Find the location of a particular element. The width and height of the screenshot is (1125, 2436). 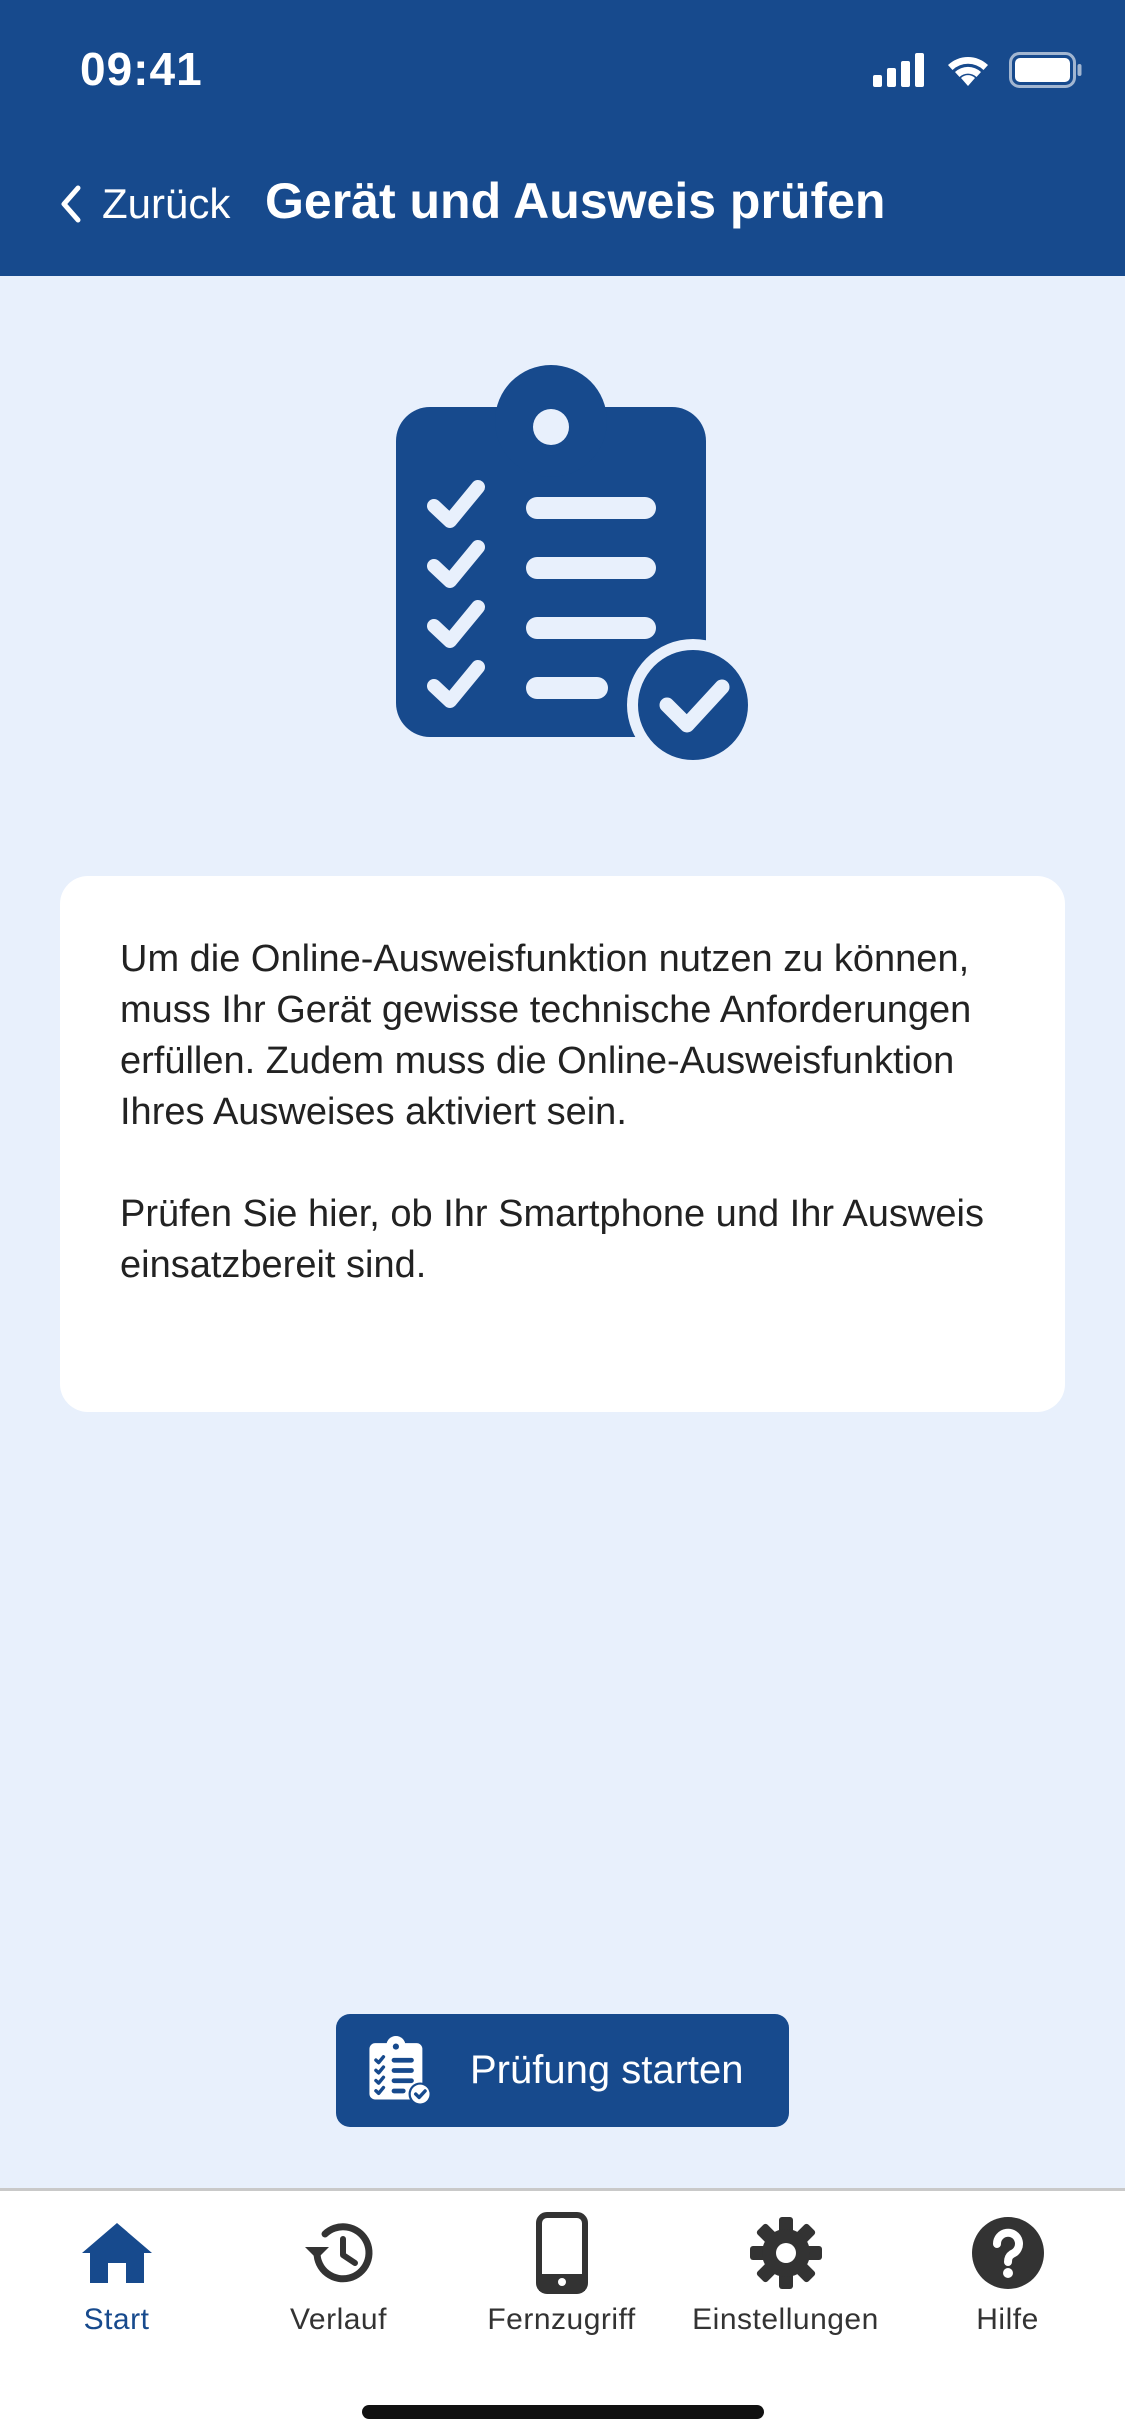

battery-icon is located at coordinates (1045, 70).